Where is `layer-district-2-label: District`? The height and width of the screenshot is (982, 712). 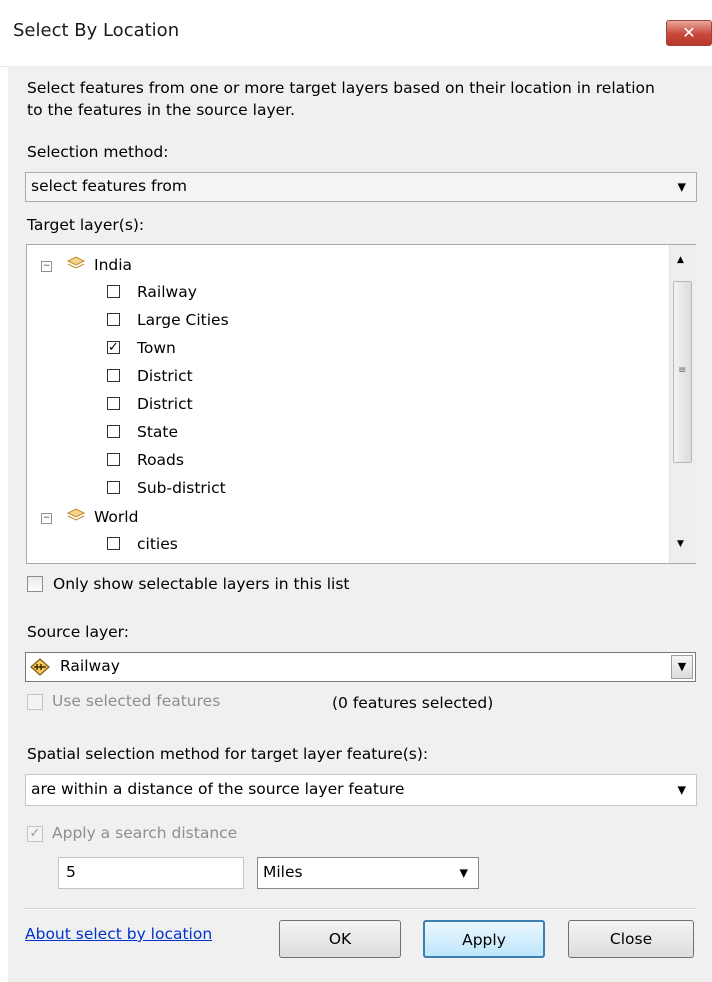
layer-district-2-label: District is located at coordinates (165, 404).